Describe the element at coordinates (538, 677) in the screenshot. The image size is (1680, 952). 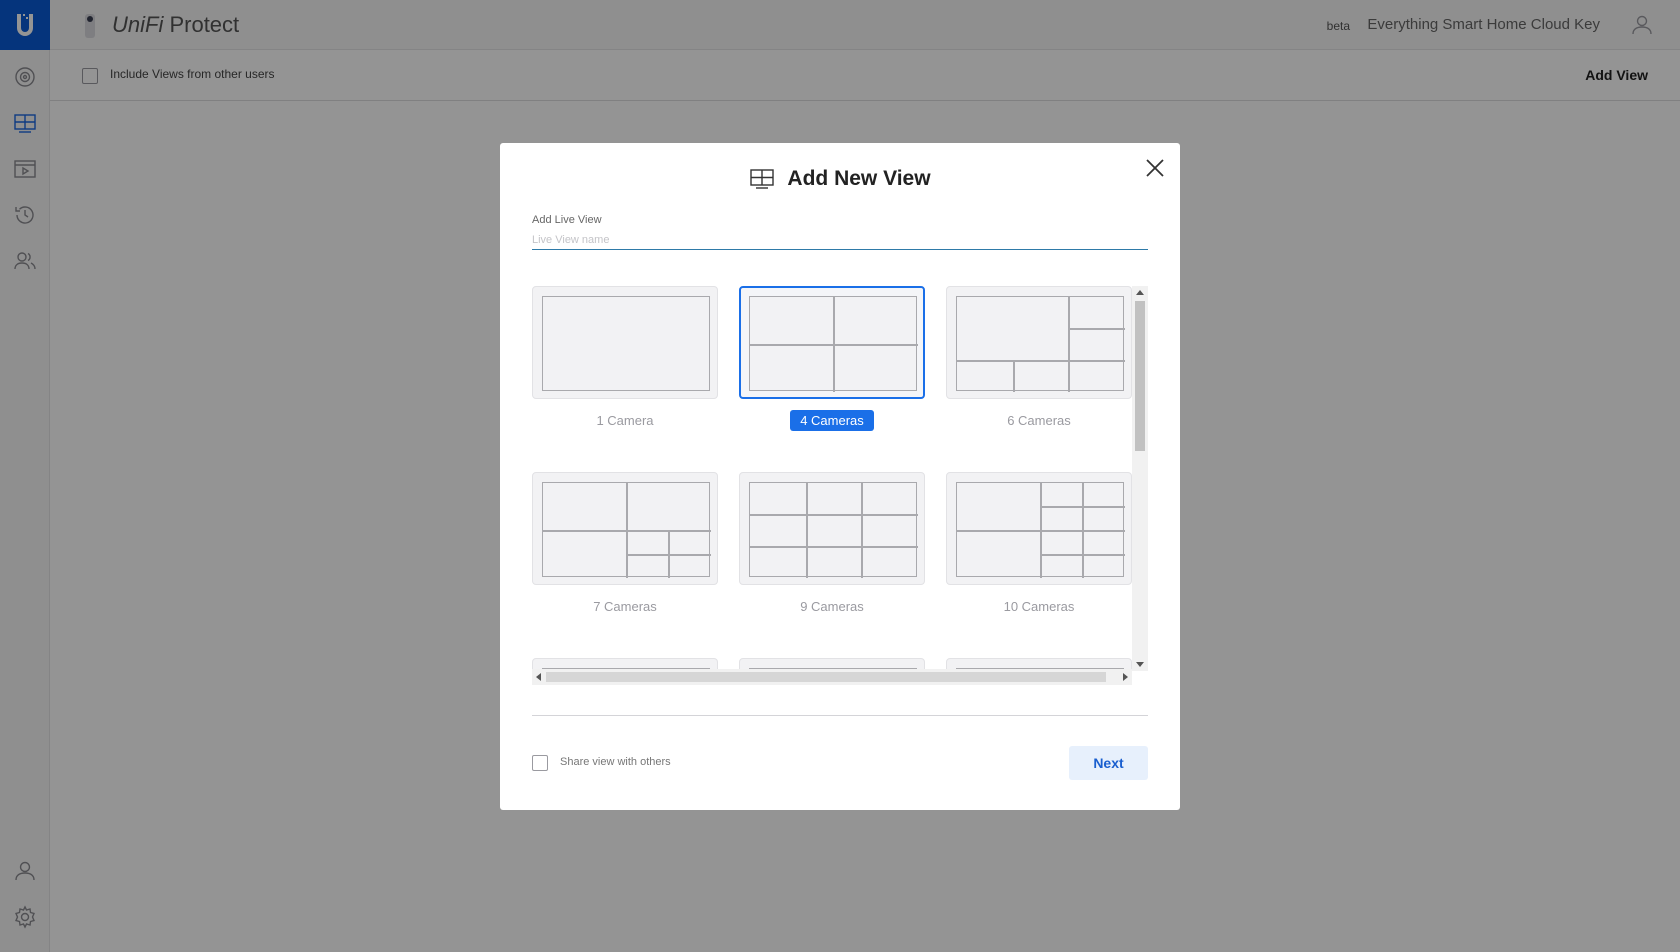
I see `scroll-left-arrow-icon` at that location.